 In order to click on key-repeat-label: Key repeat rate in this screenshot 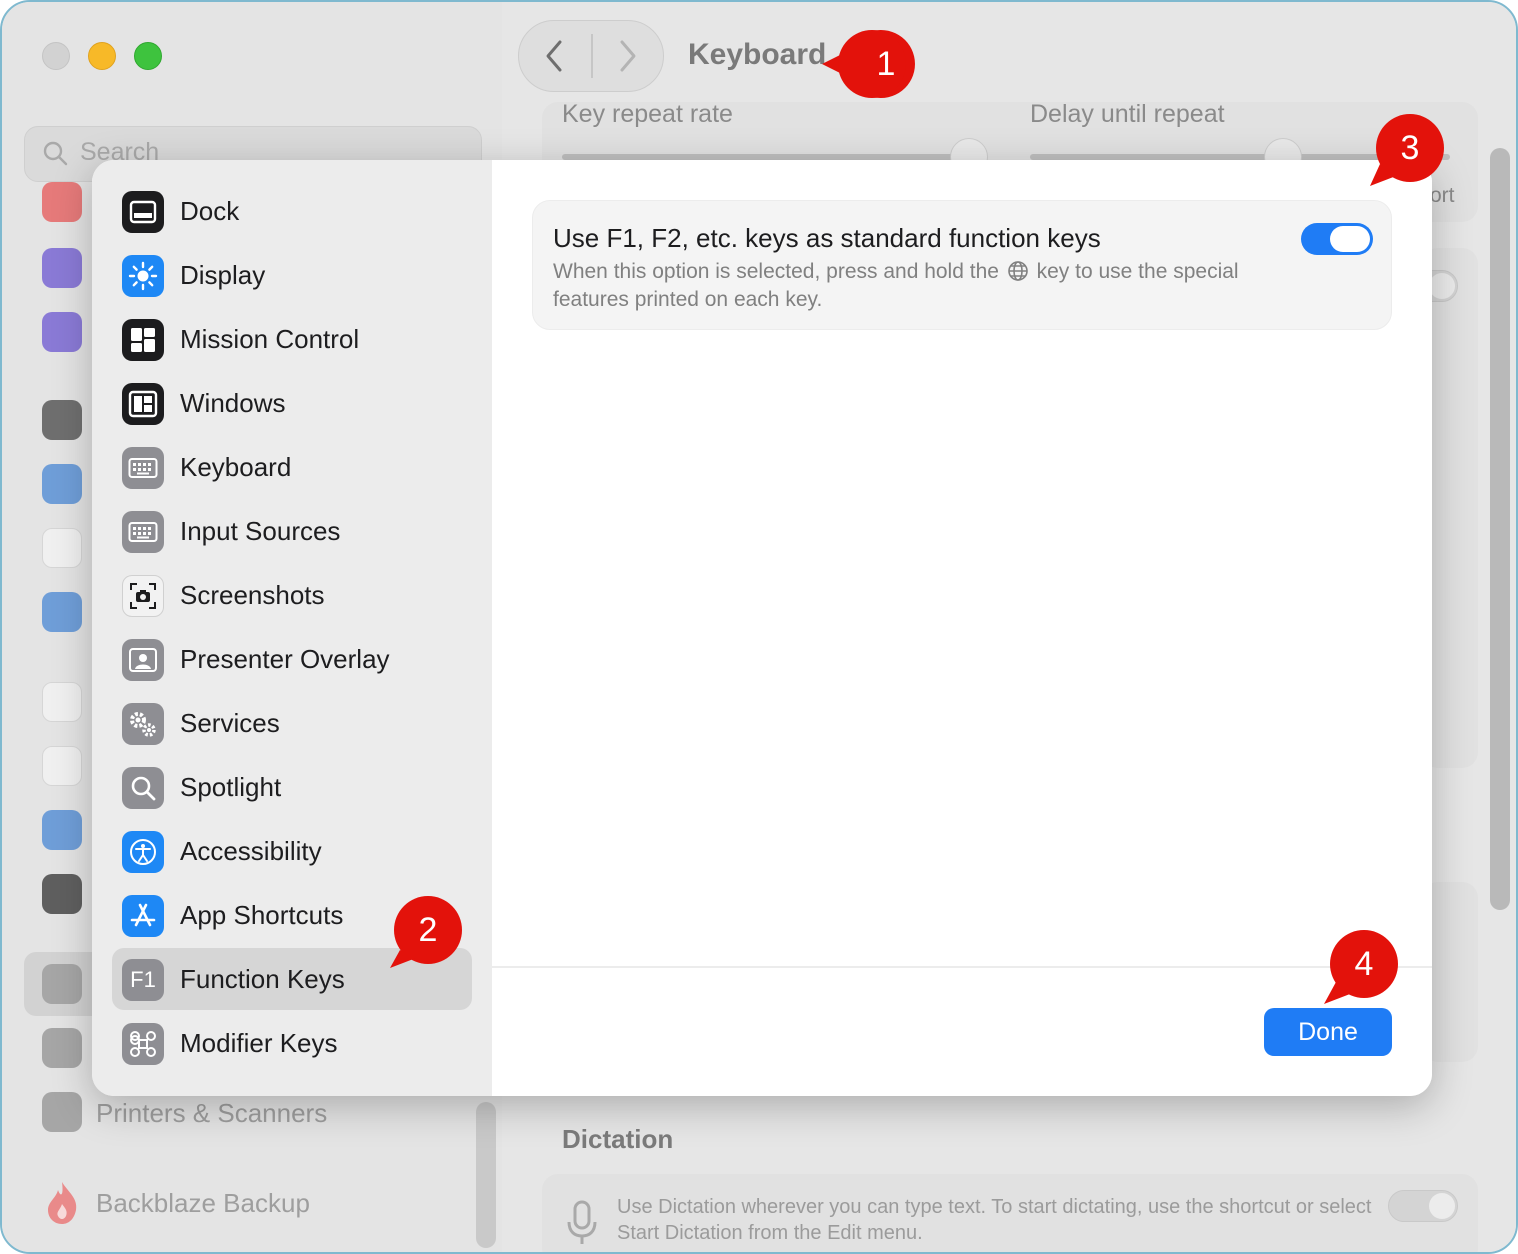, I will do `click(647, 114)`.